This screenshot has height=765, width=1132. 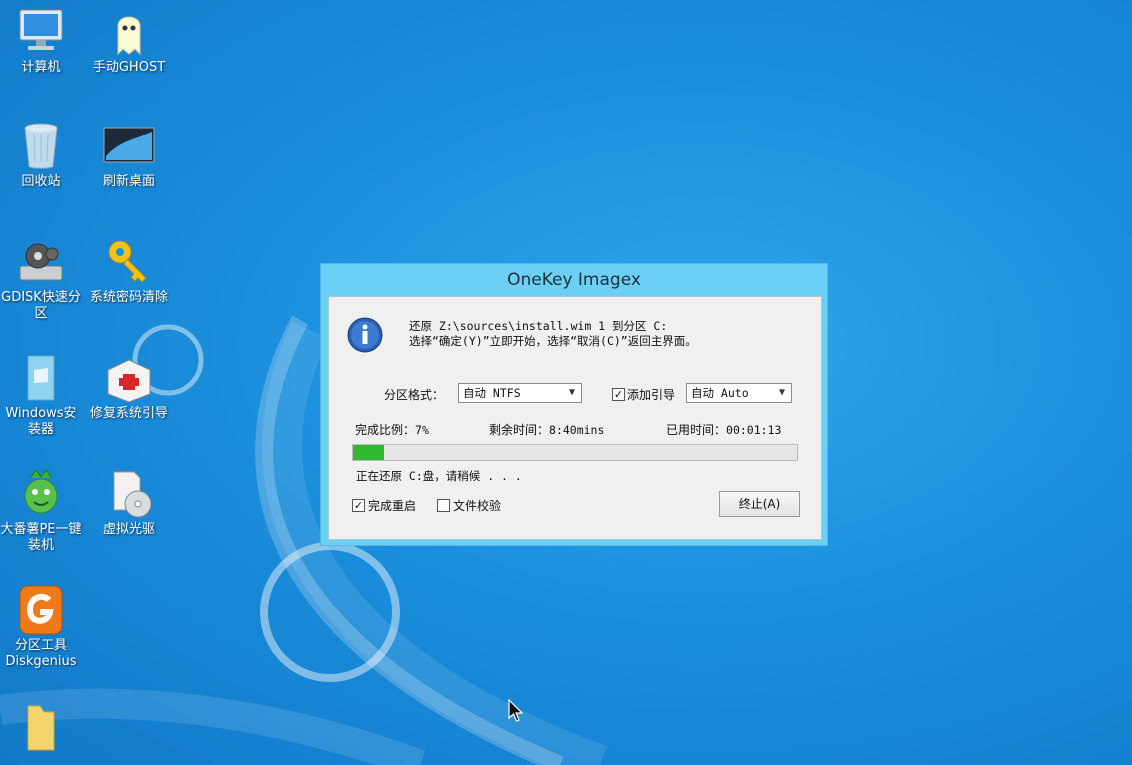 What do you see at coordinates (443, 505) in the screenshot?
I see `verify-checkbox` at bounding box center [443, 505].